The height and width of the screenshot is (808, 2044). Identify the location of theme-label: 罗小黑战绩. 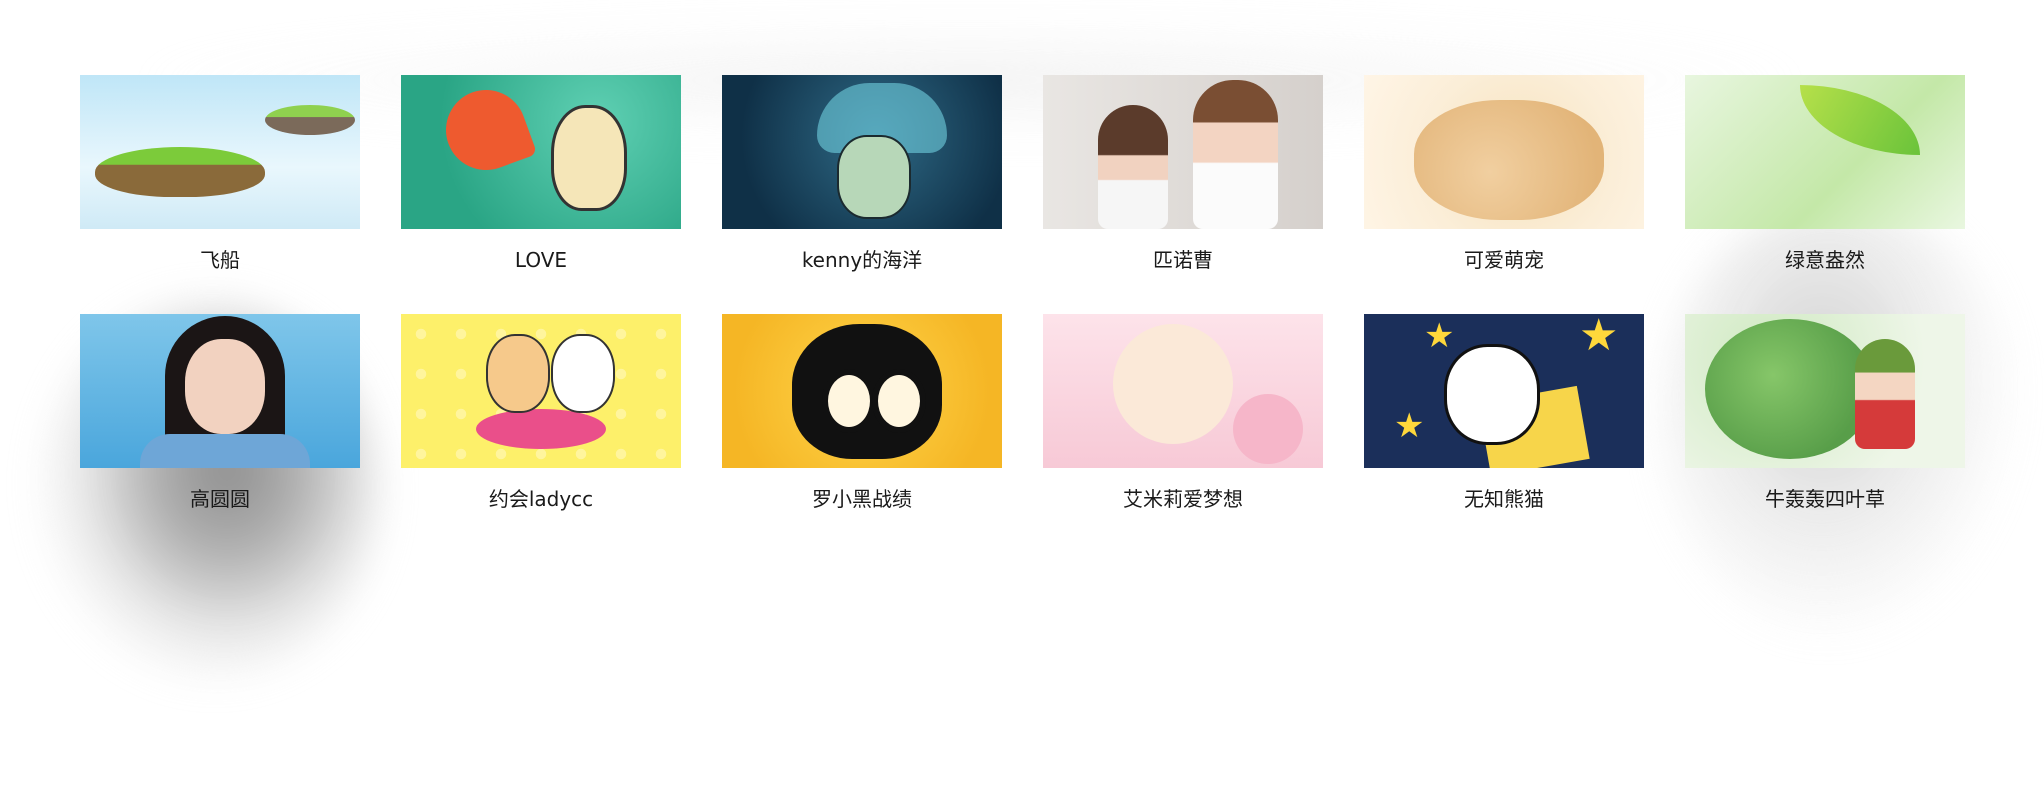
(862, 499).